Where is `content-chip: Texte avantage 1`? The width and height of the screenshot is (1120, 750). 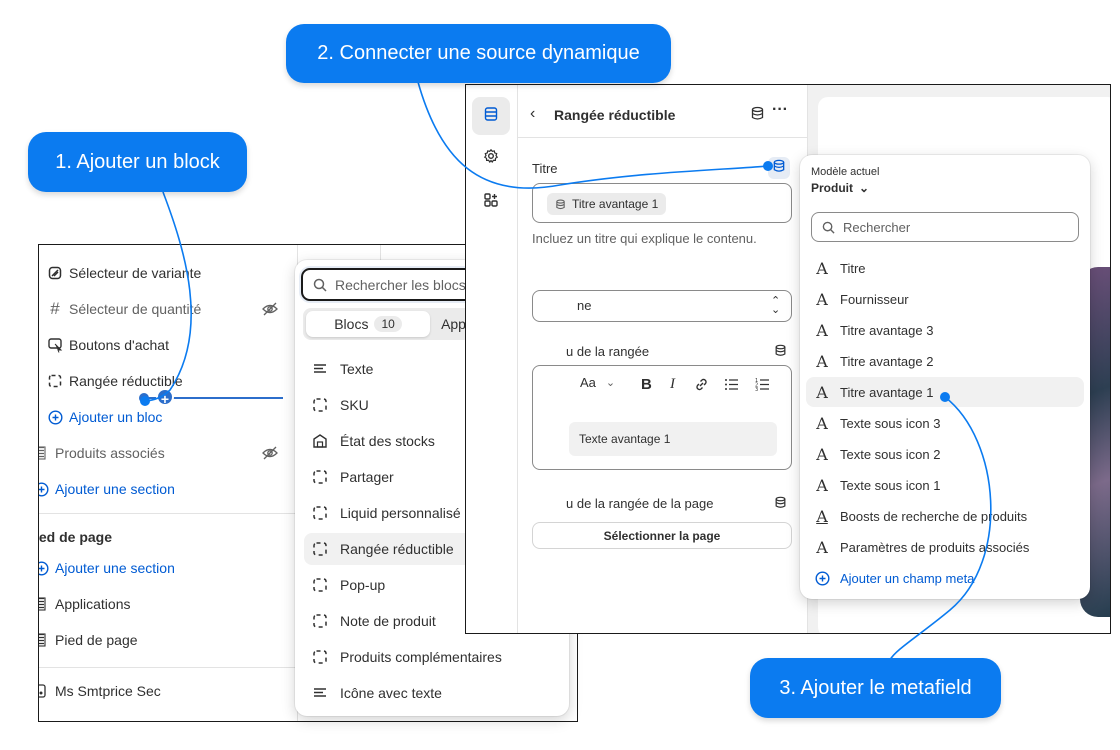 content-chip: Texte avantage 1 is located at coordinates (673, 439).